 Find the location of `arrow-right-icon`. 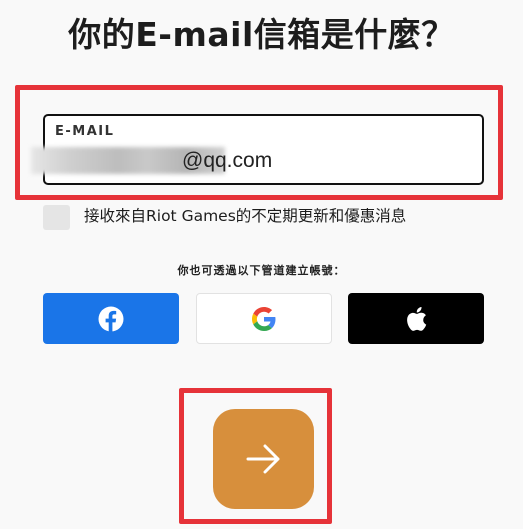

arrow-right-icon is located at coordinates (262, 459).